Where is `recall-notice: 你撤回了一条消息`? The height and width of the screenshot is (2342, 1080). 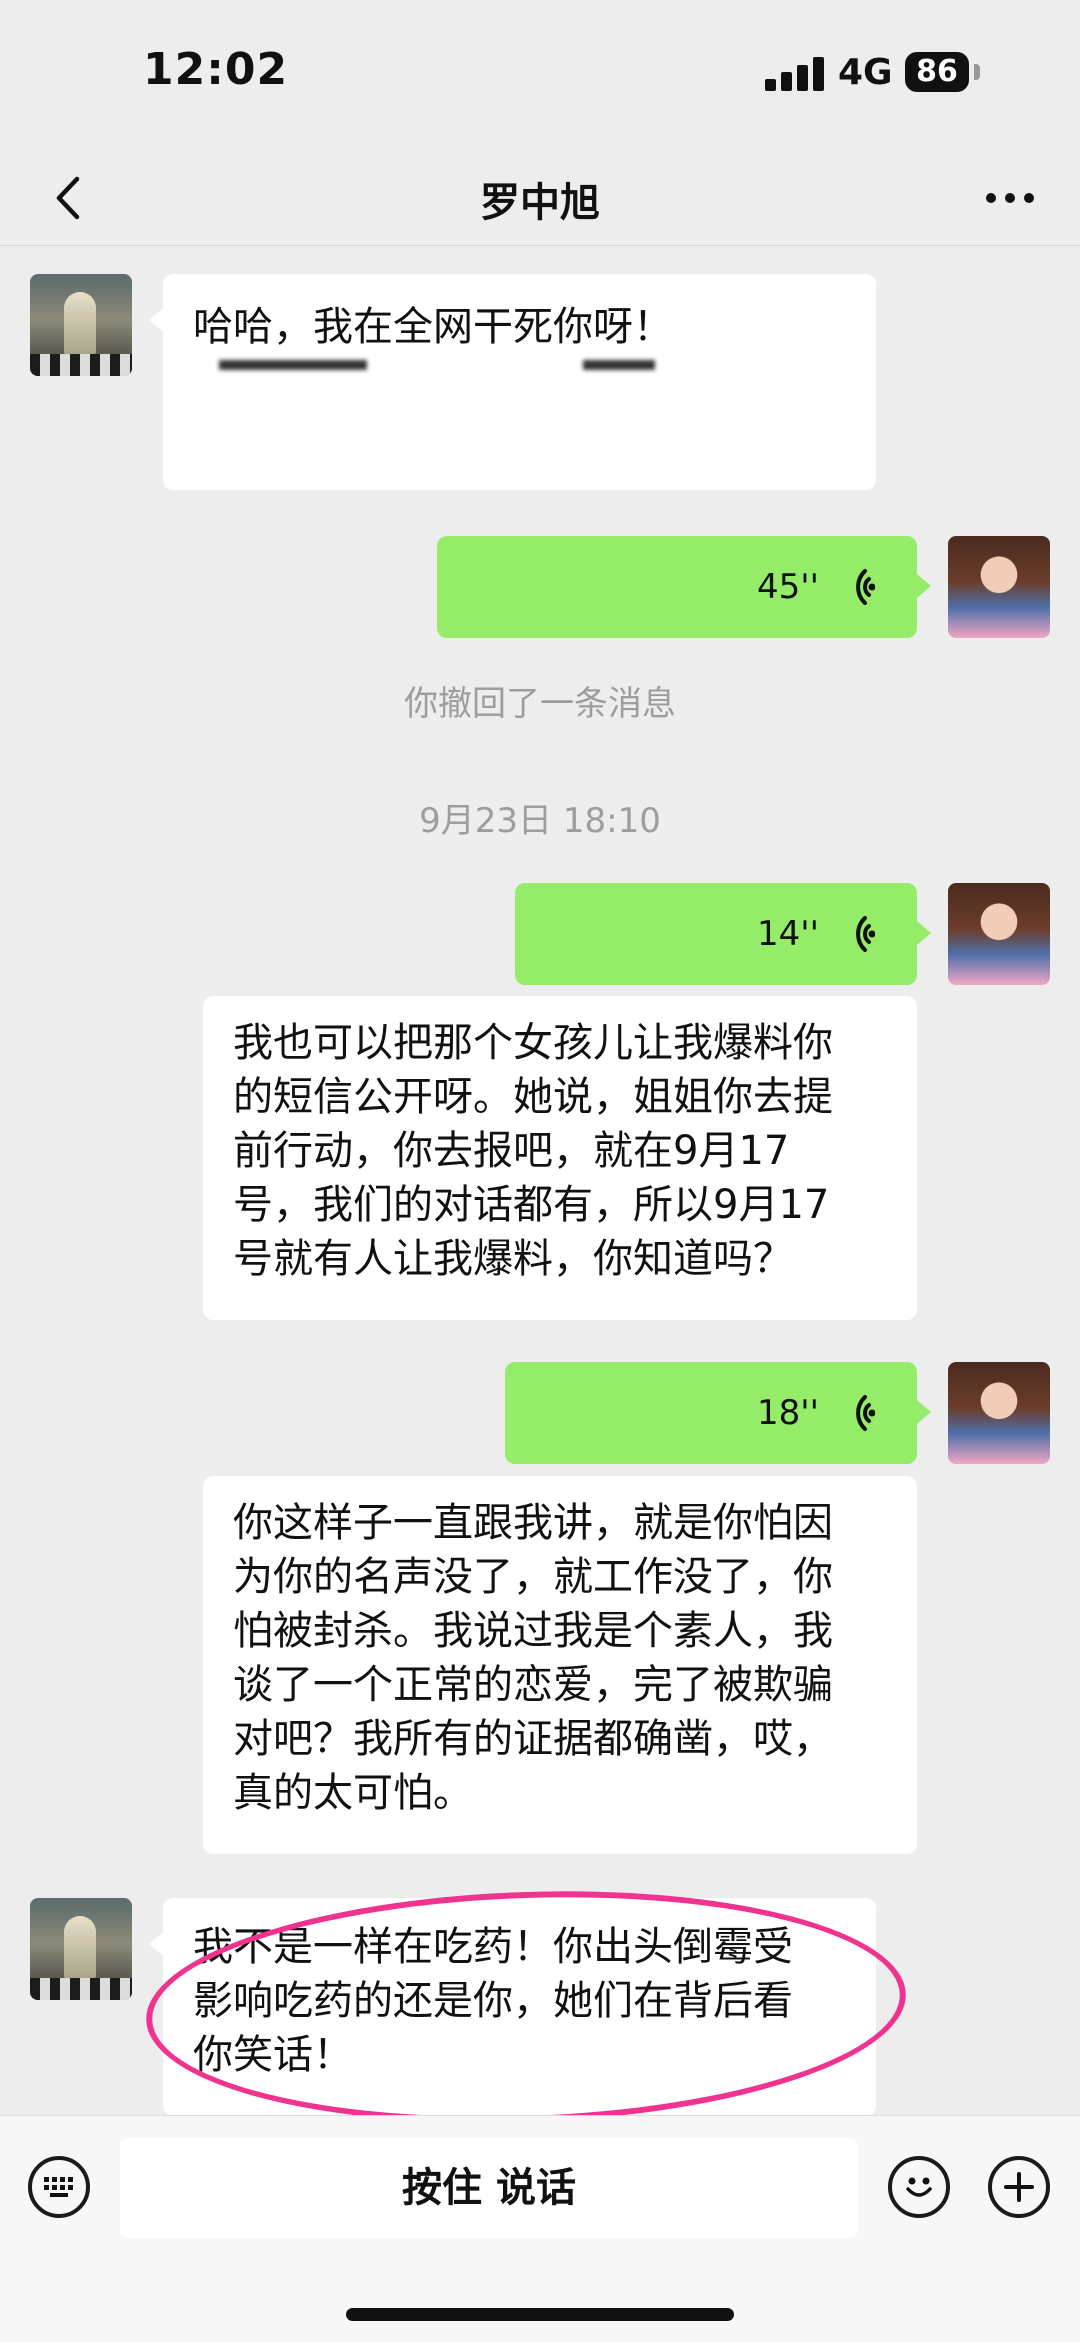 recall-notice: 你撤回了一条消息 is located at coordinates (540, 704).